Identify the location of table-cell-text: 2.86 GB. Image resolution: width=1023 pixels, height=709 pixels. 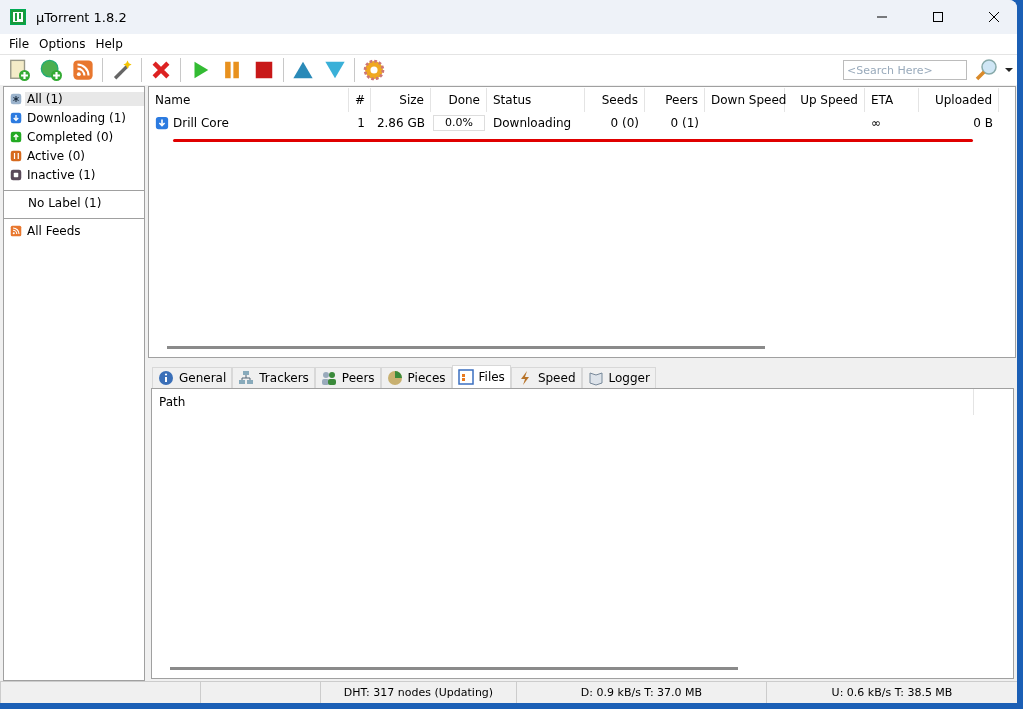
(400, 123).